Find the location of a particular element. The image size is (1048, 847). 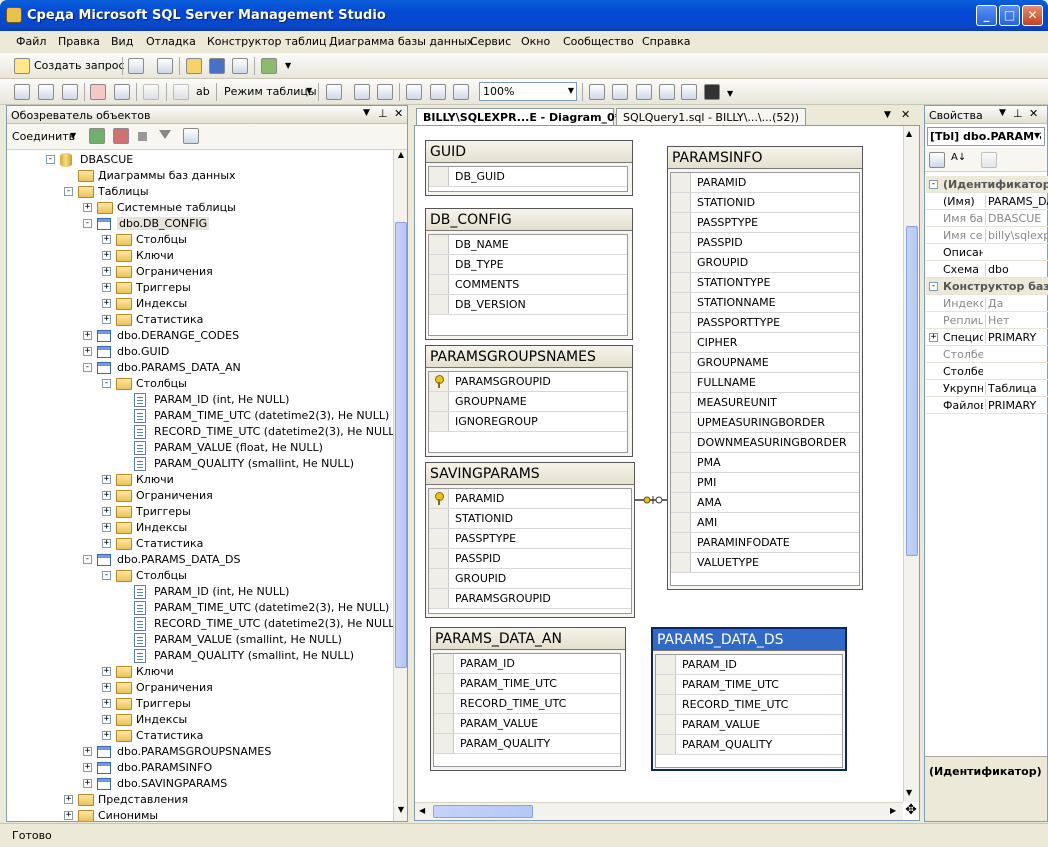

diagram-vscroll-thumb is located at coordinates (912, 391).